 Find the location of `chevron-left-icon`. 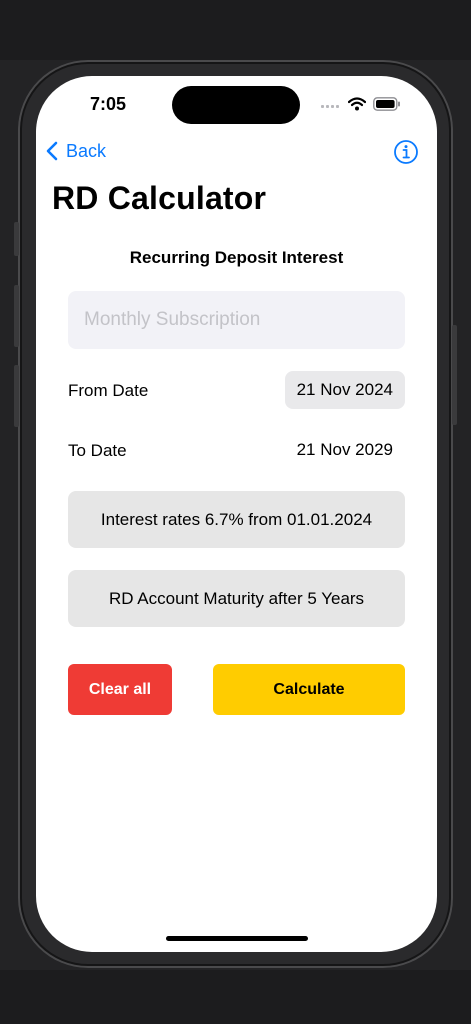

chevron-left-icon is located at coordinates (52, 151).